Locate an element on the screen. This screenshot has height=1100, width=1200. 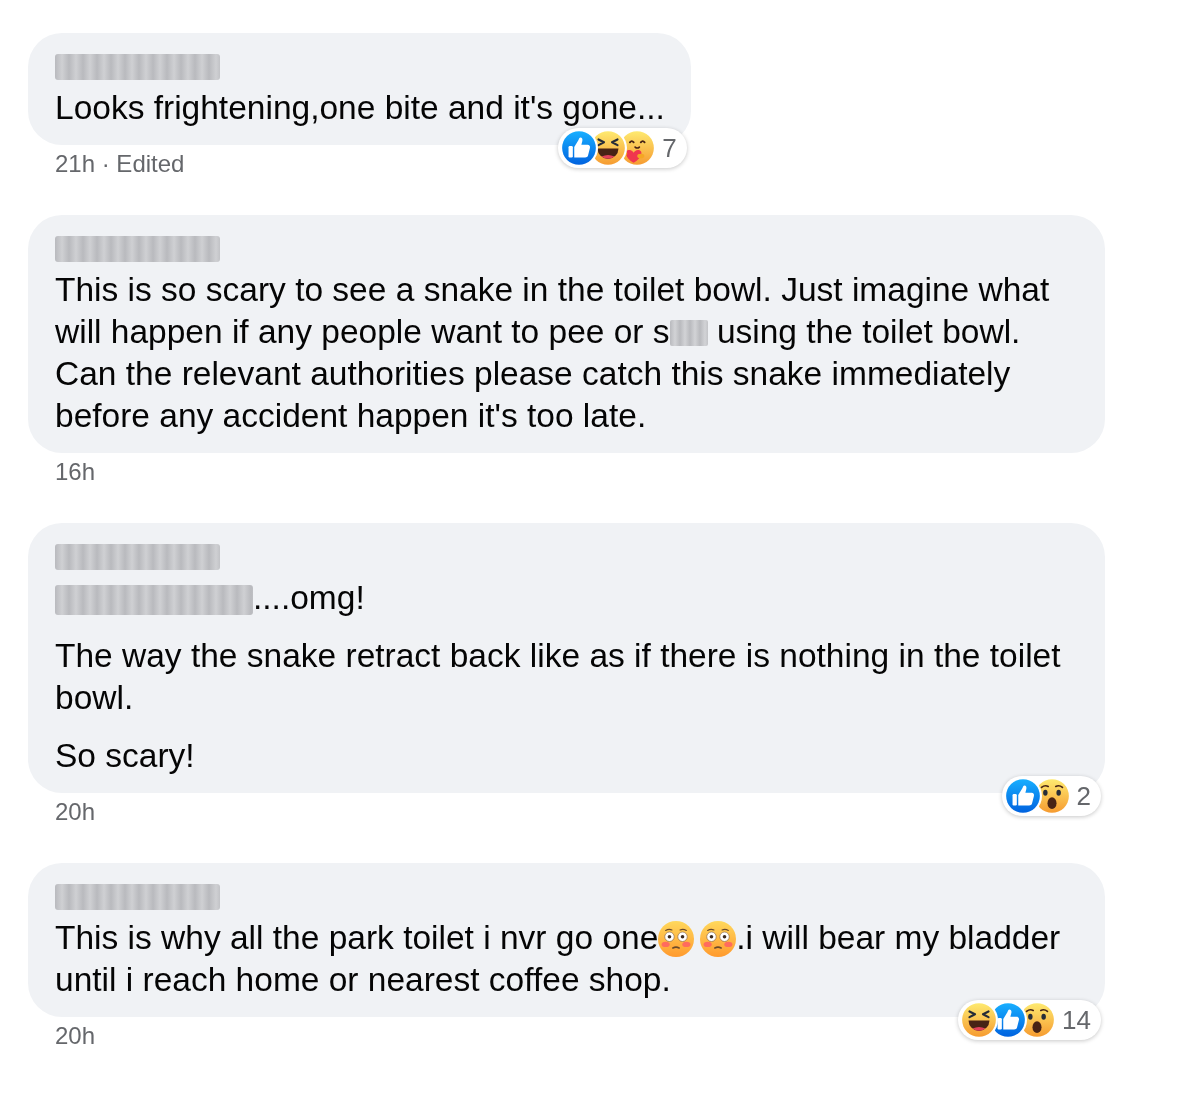
comment-timestamp: 16h is located at coordinates (75, 472).